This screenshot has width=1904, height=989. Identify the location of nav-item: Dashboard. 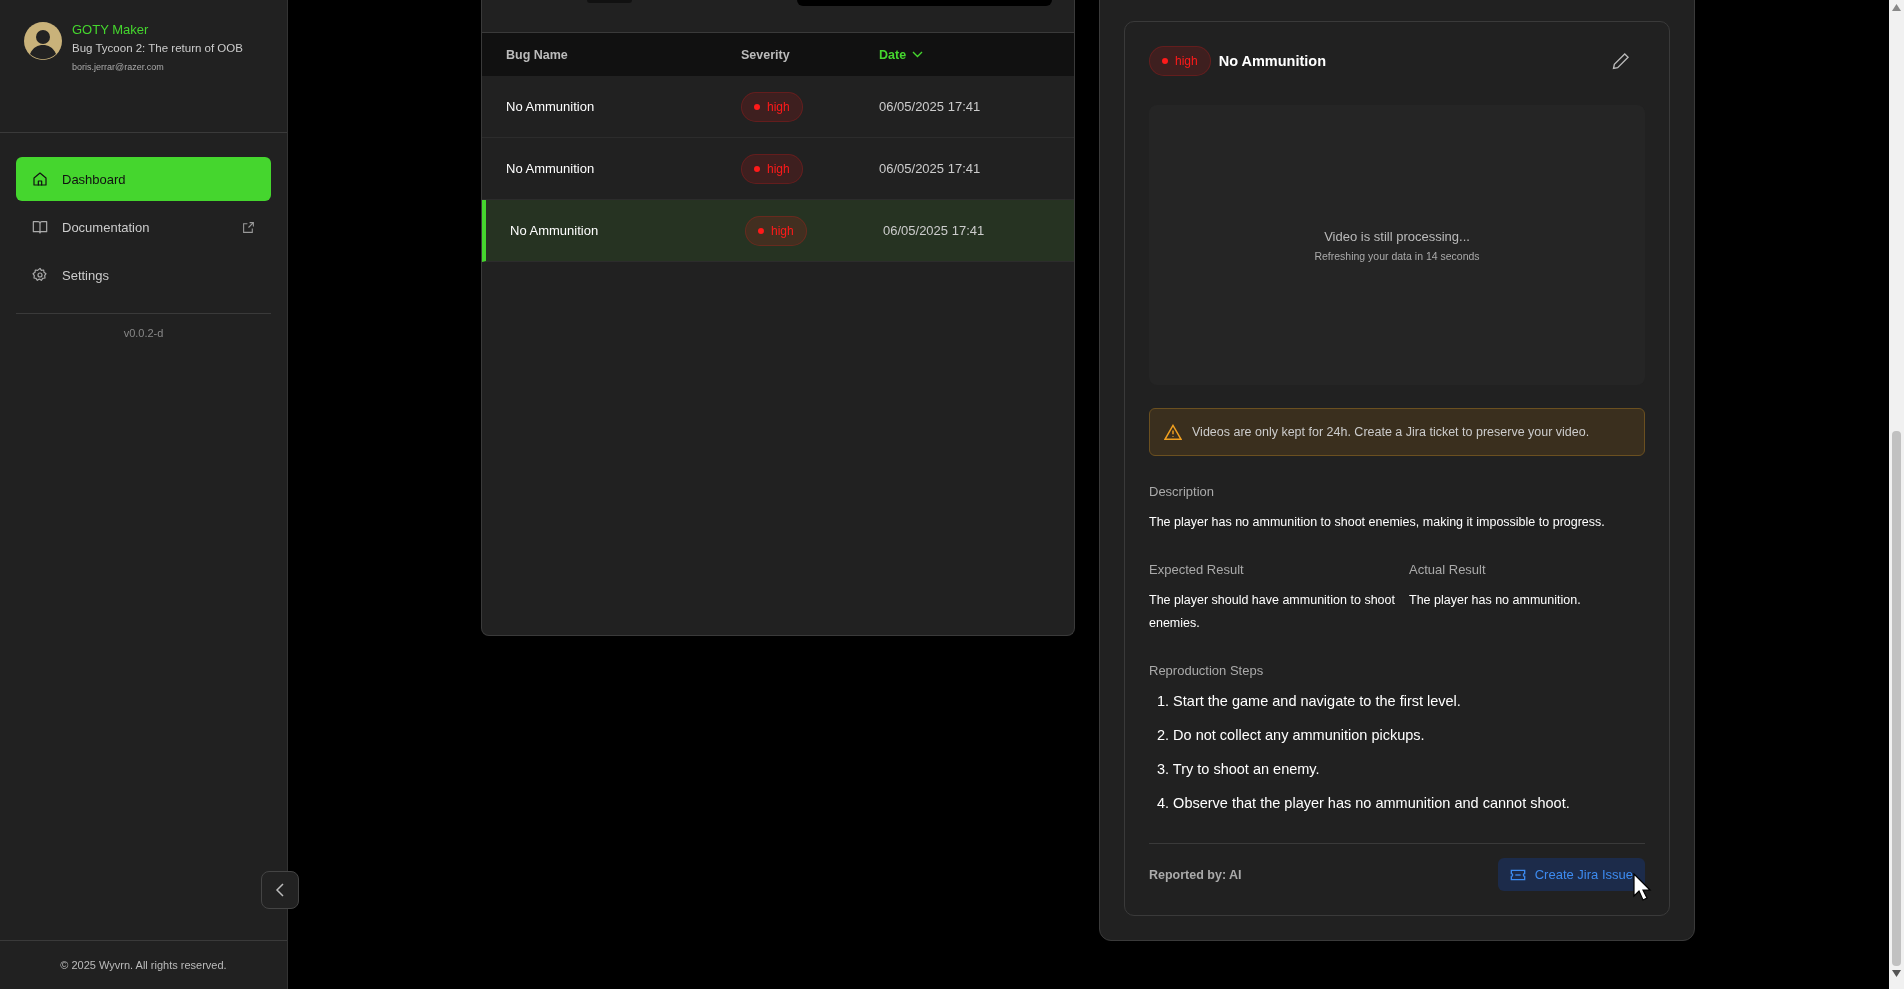
(143, 179).